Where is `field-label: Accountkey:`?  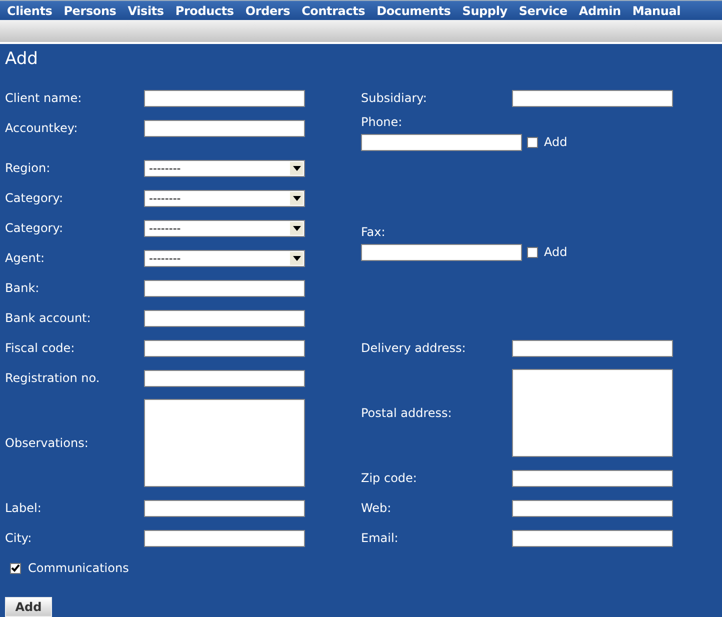 field-label: Accountkey: is located at coordinates (42, 128).